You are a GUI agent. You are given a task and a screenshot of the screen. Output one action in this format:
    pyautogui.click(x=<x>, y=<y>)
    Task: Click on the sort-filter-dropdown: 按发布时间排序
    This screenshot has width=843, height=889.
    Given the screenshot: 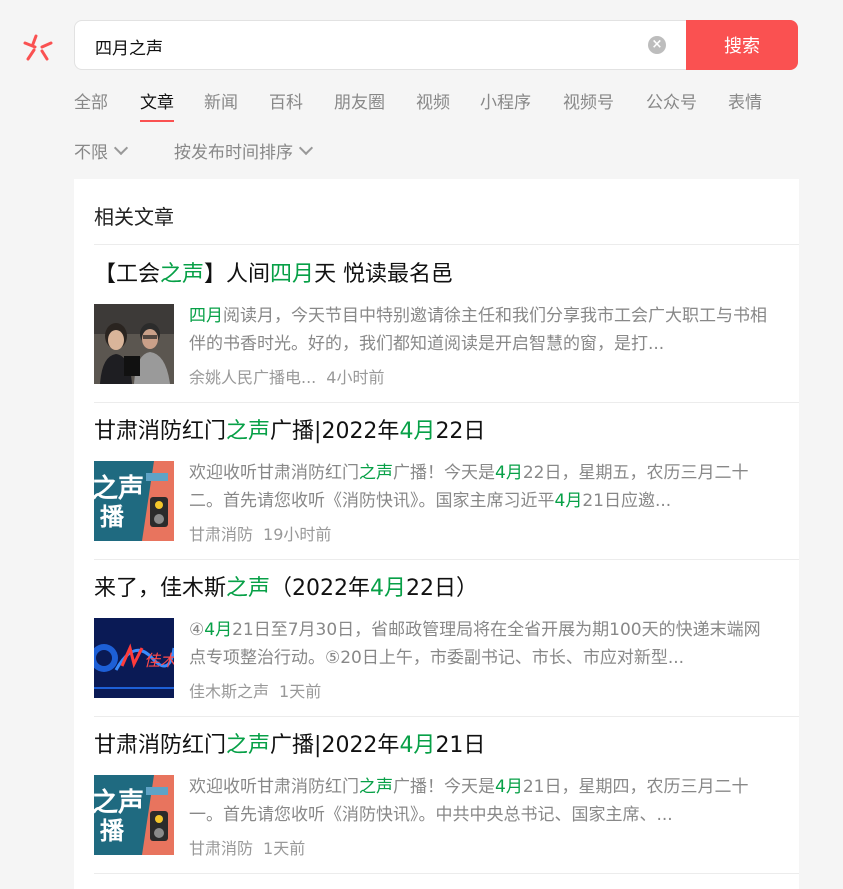 What is the action you would take?
    pyautogui.click(x=244, y=150)
    